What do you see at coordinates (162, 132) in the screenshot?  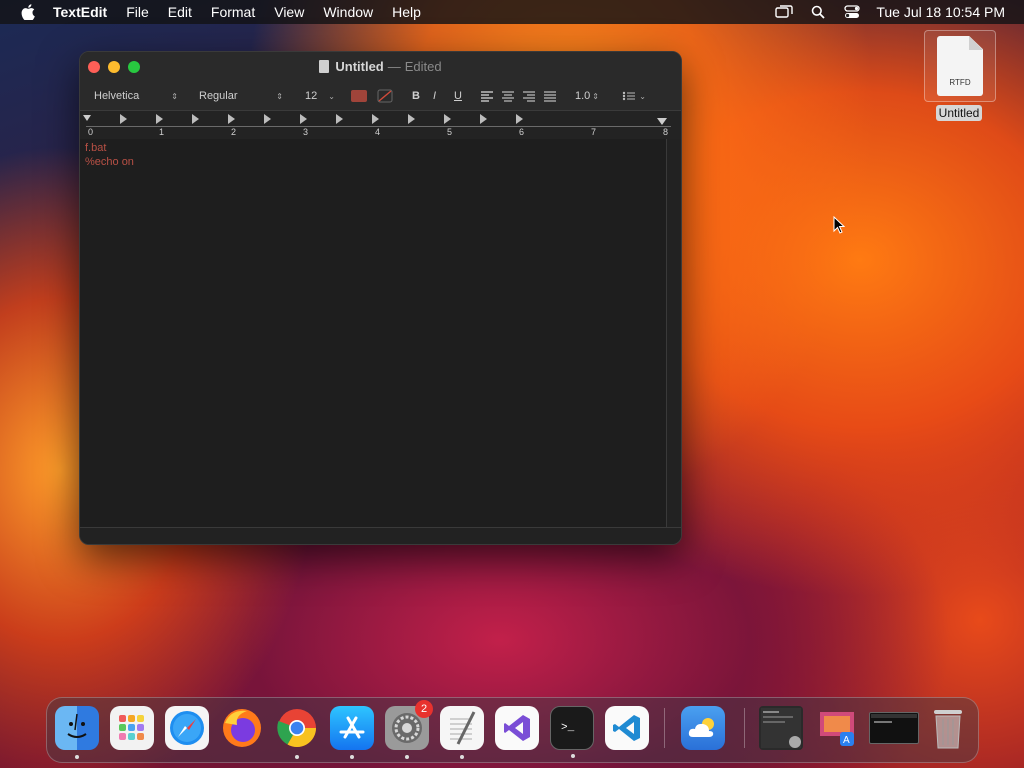 I see `ruler-number: 1` at bounding box center [162, 132].